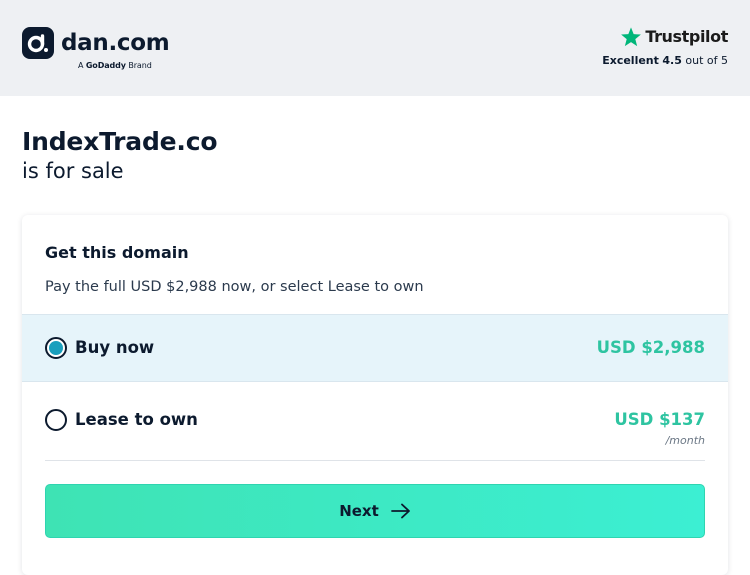 Image resolution: width=750 pixels, height=575 pixels. Describe the element at coordinates (631, 37) in the screenshot. I see `star-icon` at that location.